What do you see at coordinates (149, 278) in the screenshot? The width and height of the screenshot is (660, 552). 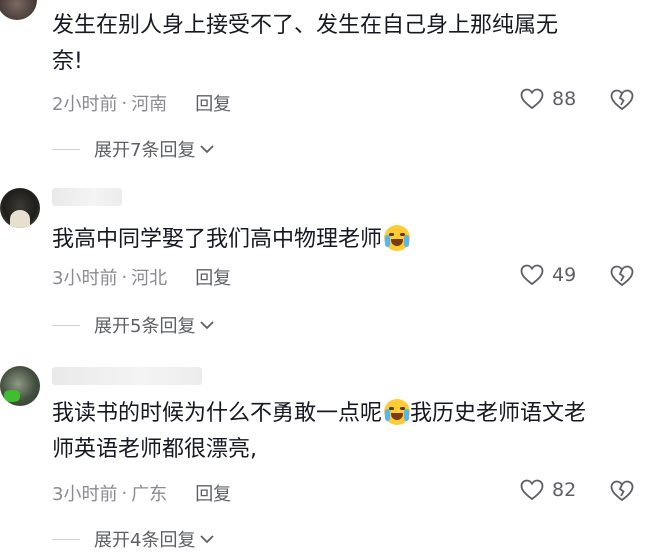 I see `comment-location: 河北` at bounding box center [149, 278].